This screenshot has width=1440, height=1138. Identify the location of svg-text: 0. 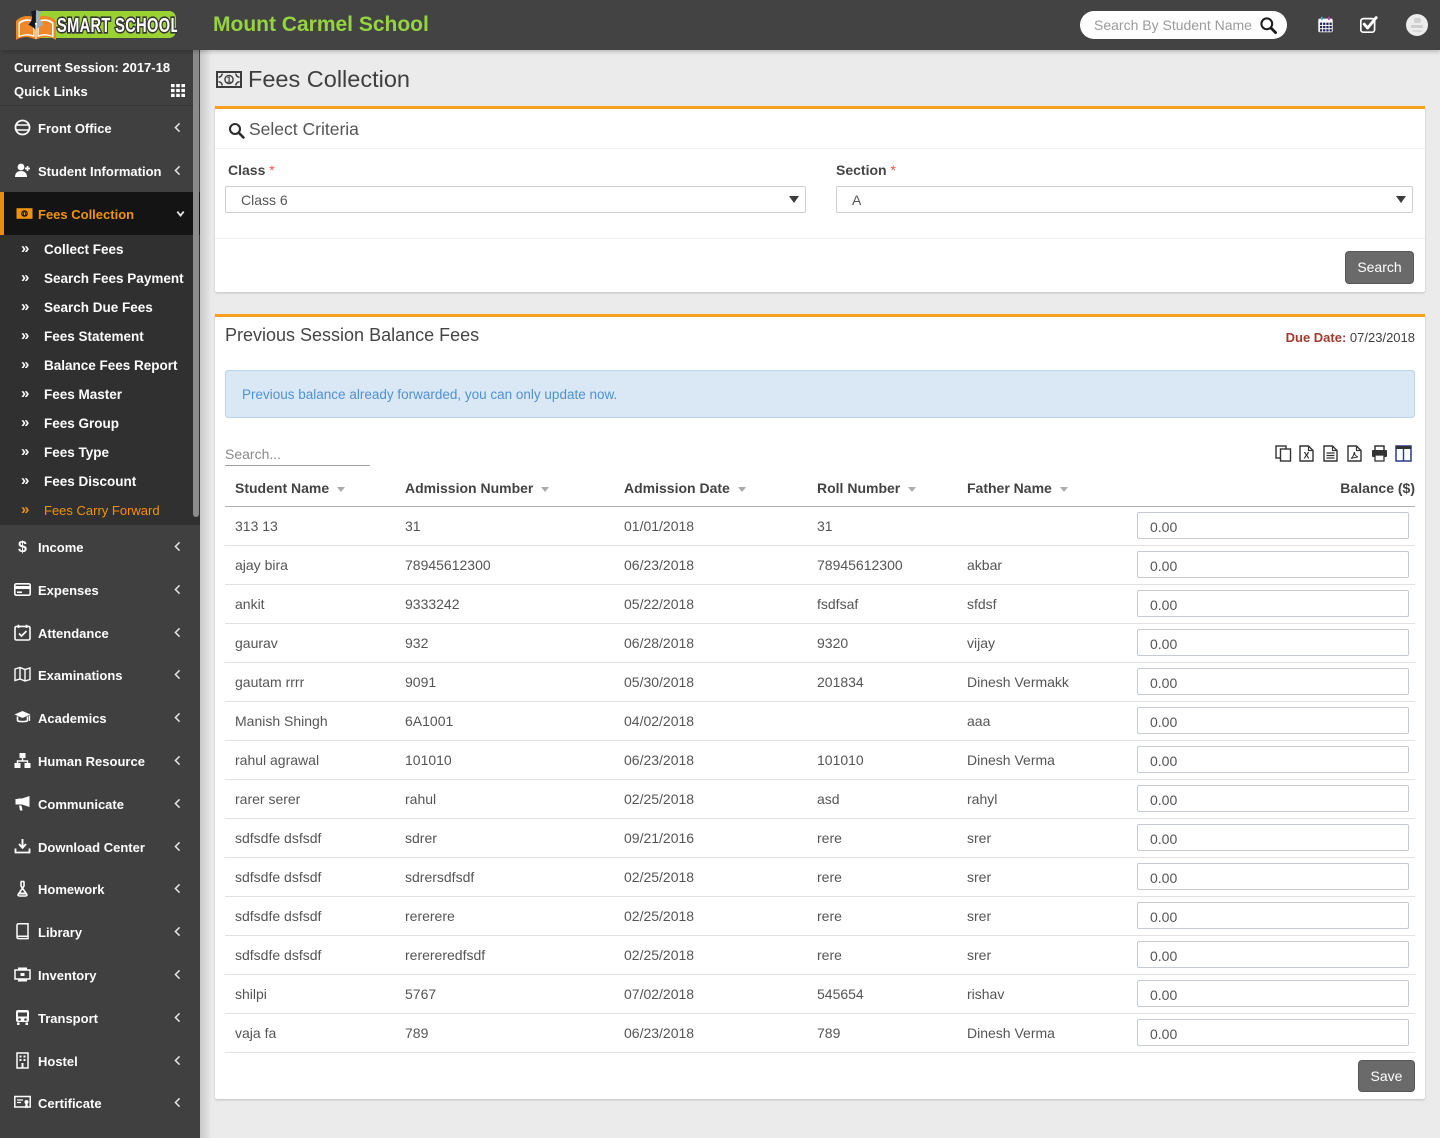
(25, 214).